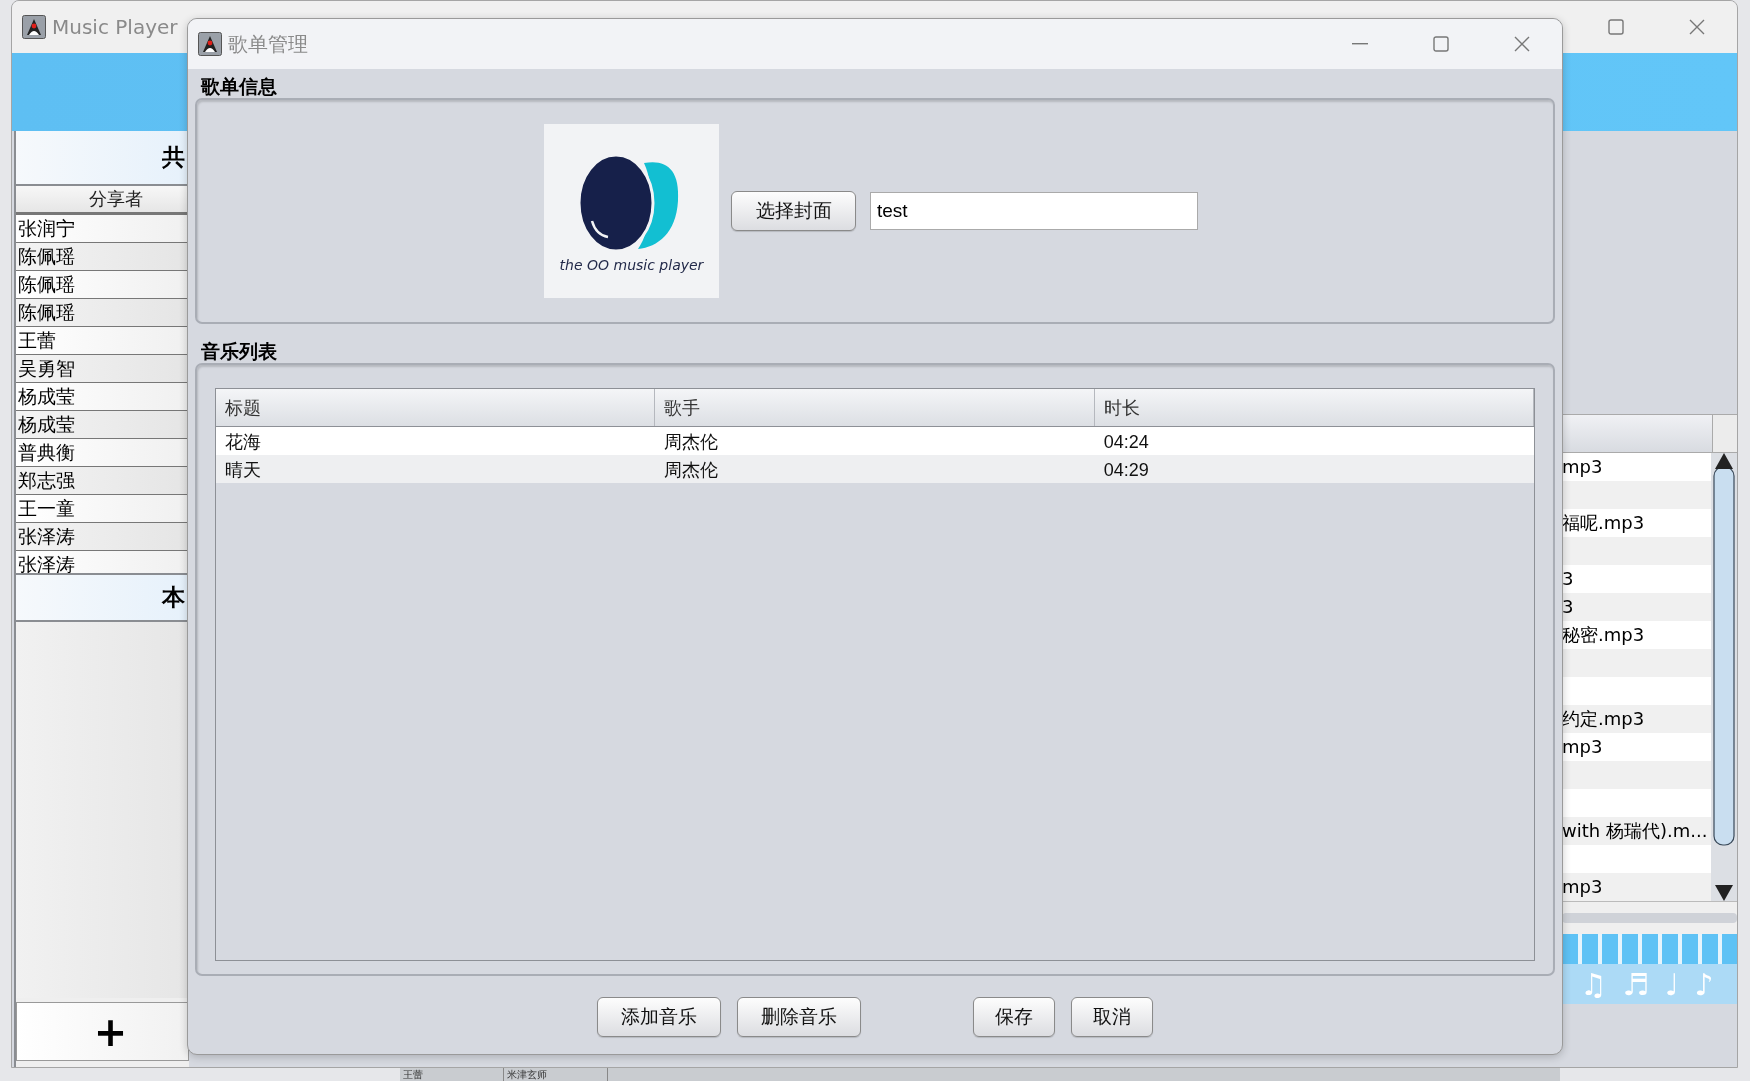 Image resolution: width=1750 pixels, height=1081 pixels. What do you see at coordinates (173, 597) in the screenshot?
I see `section-title: 本` at bounding box center [173, 597].